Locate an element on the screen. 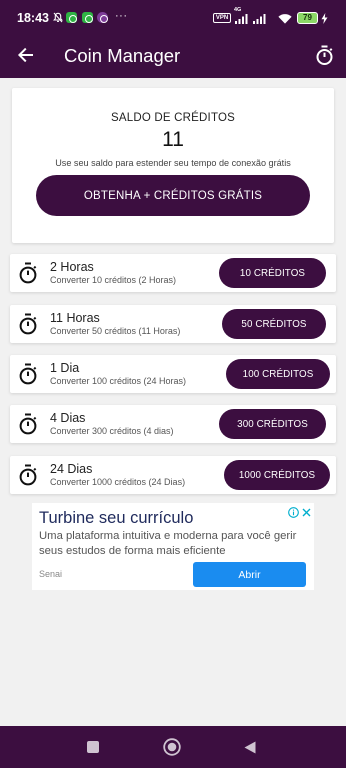 The height and width of the screenshot is (768, 346). balance-heading: SALDO DE CRÉDITOS is located at coordinates (173, 118).